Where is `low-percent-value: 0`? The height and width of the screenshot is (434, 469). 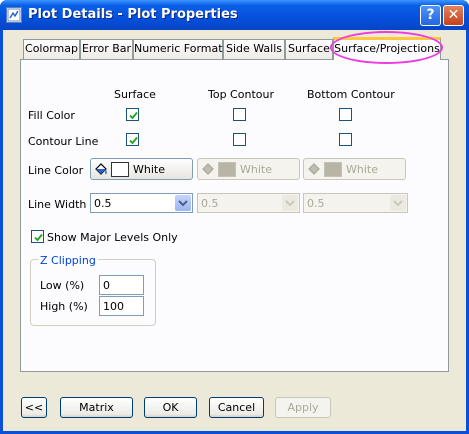 low-percent-value: 0 is located at coordinates (106, 285).